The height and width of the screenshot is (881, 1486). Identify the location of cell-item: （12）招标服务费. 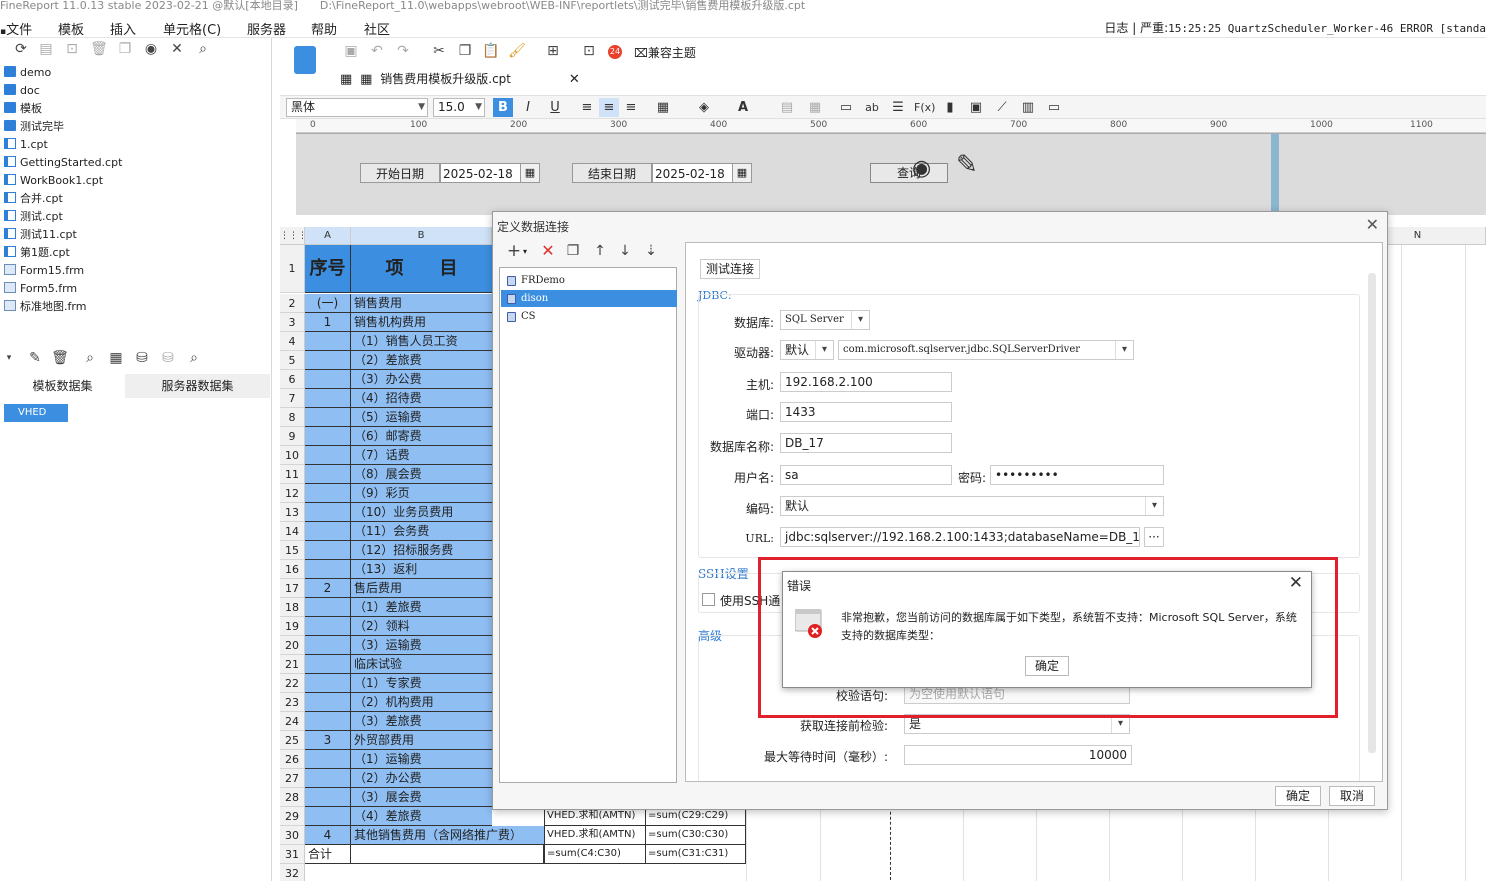
(421, 550).